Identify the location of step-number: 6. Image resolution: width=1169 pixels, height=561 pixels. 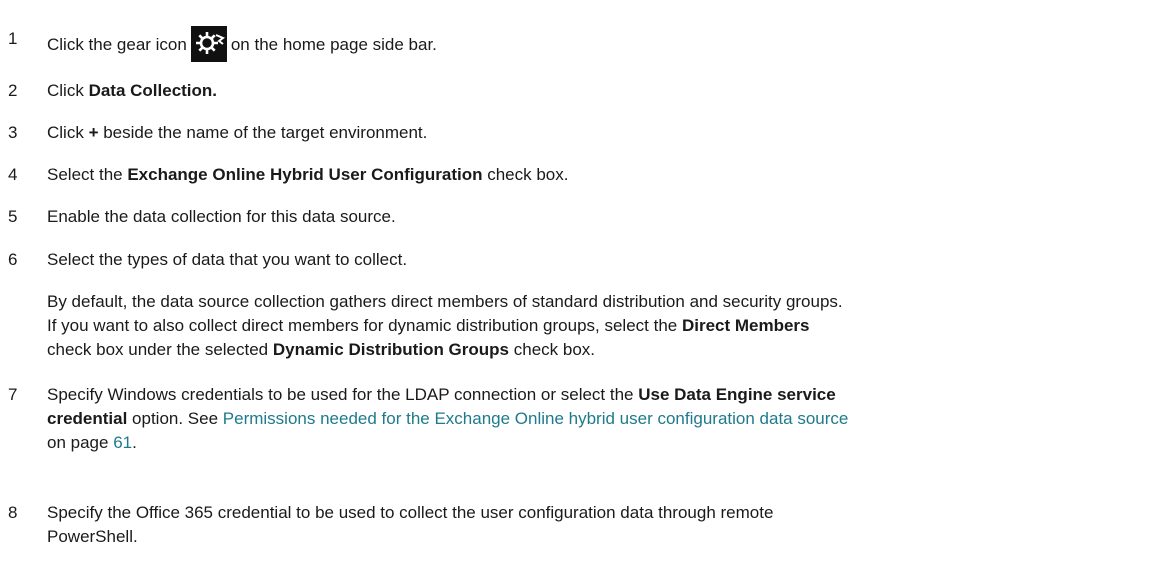
(13, 259).